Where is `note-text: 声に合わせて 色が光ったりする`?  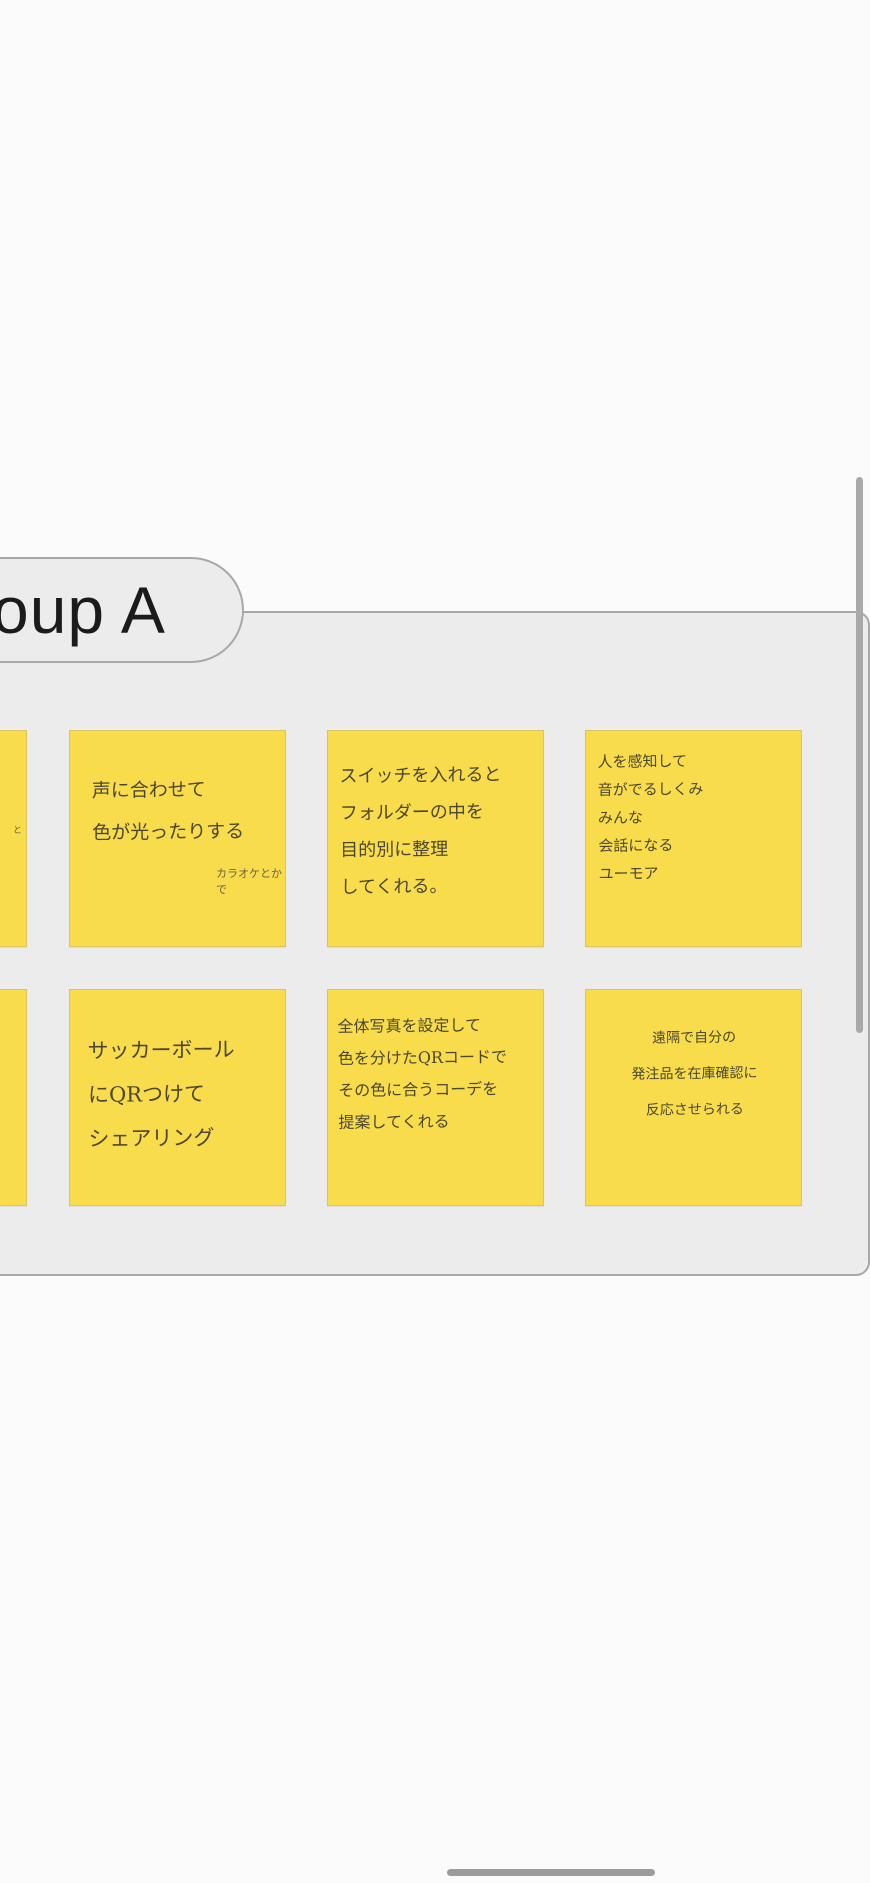
note-text: 声に合わせて 色が光ったりする is located at coordinates (168, 811).